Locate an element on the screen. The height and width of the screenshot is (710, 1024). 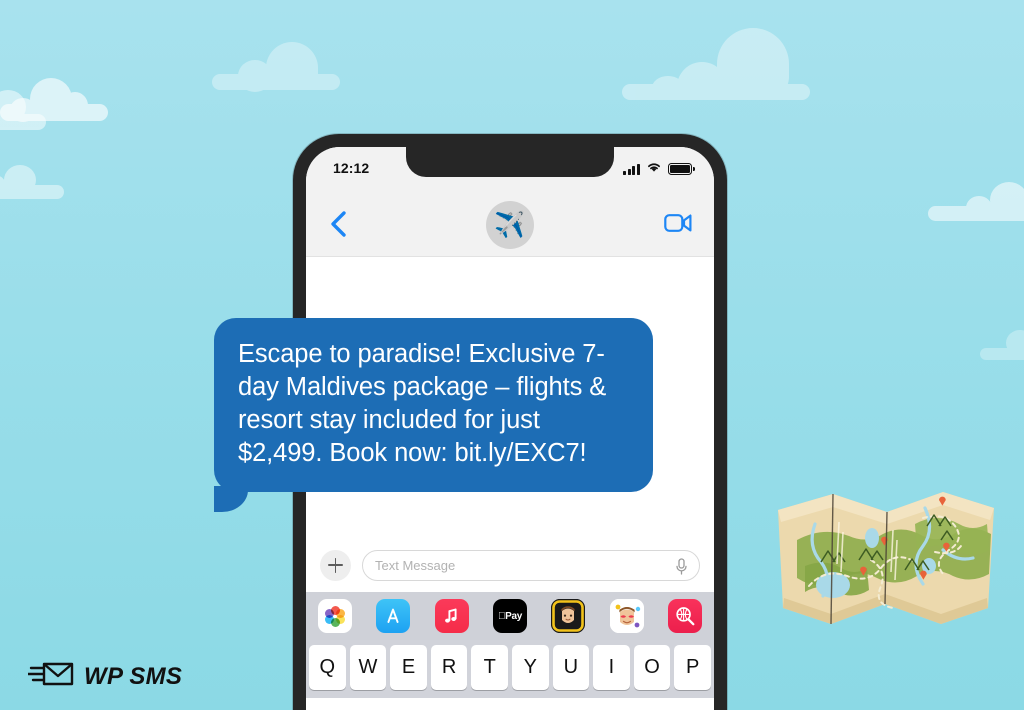
onscreen-keyboard: Q W E R T Y U I O P is located at coordinates (510, 669).